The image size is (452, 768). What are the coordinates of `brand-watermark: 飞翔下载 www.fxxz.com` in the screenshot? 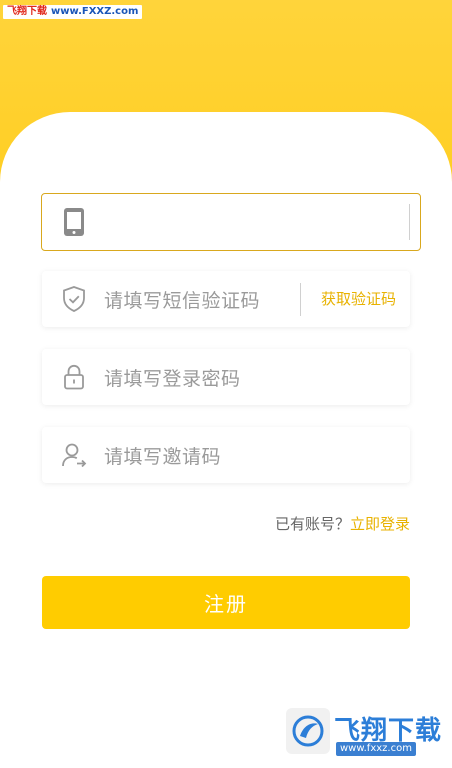 It's located at (364, 733).